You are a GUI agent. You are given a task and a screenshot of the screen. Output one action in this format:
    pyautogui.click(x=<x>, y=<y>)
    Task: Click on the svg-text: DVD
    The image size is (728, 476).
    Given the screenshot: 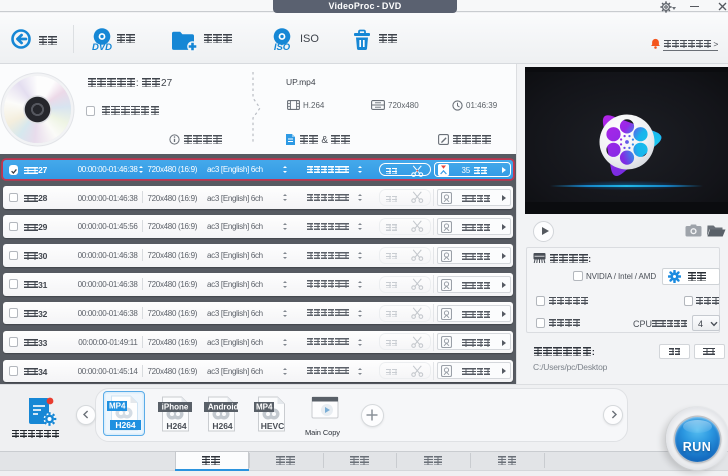 What is the action you would take?
    pyautogui.click(x=102, y=46)
    